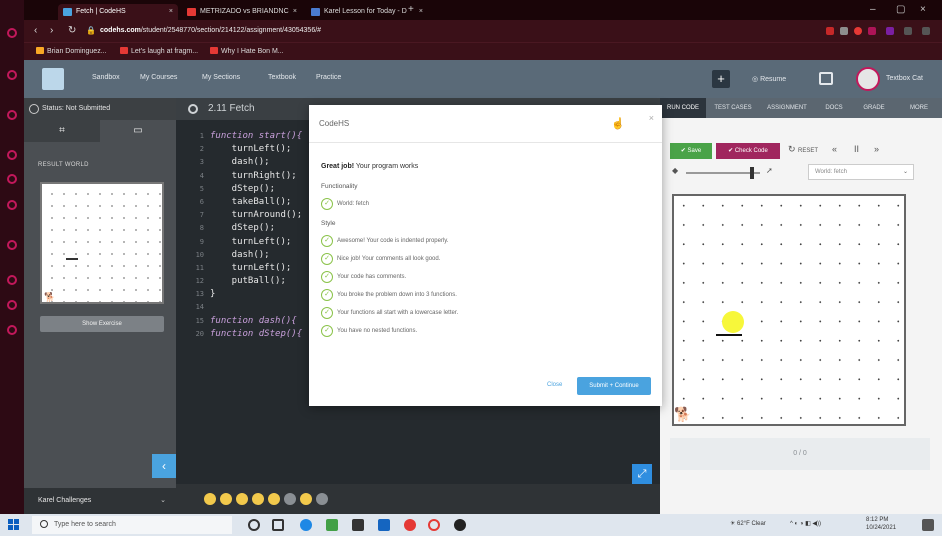 The image size is (942, 536). Describe the element at coordinates (642, 474) in the screenshot. I see `expand-icon: ⤢` at that location.